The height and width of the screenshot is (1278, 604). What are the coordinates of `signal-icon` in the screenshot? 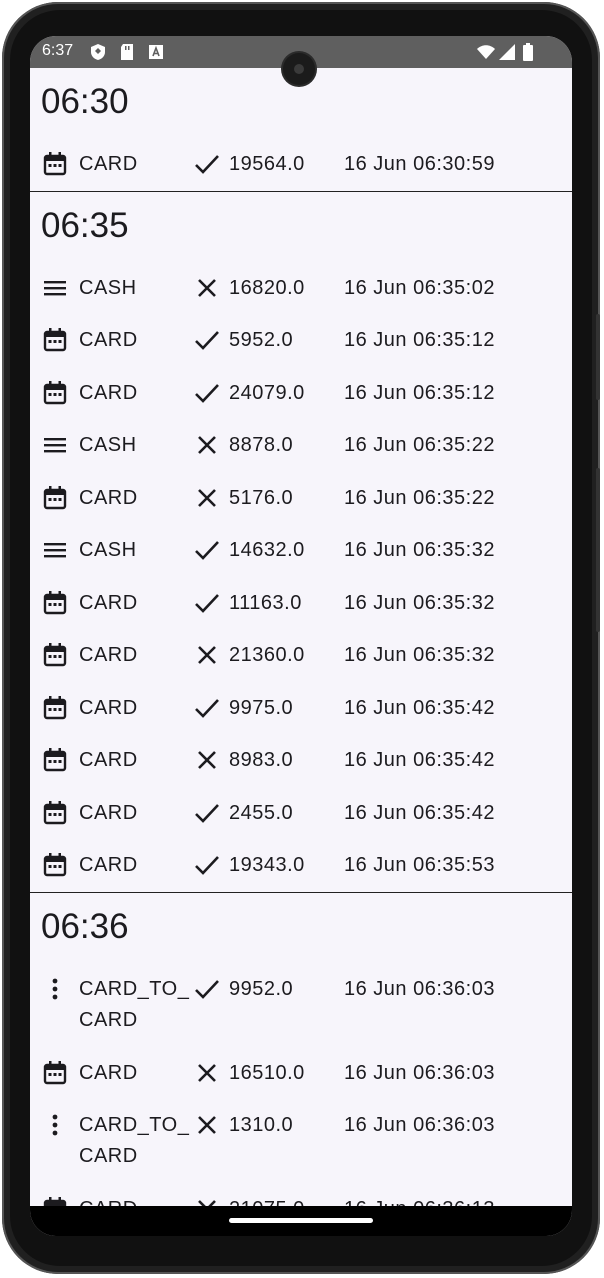 It's located at (507, 52).